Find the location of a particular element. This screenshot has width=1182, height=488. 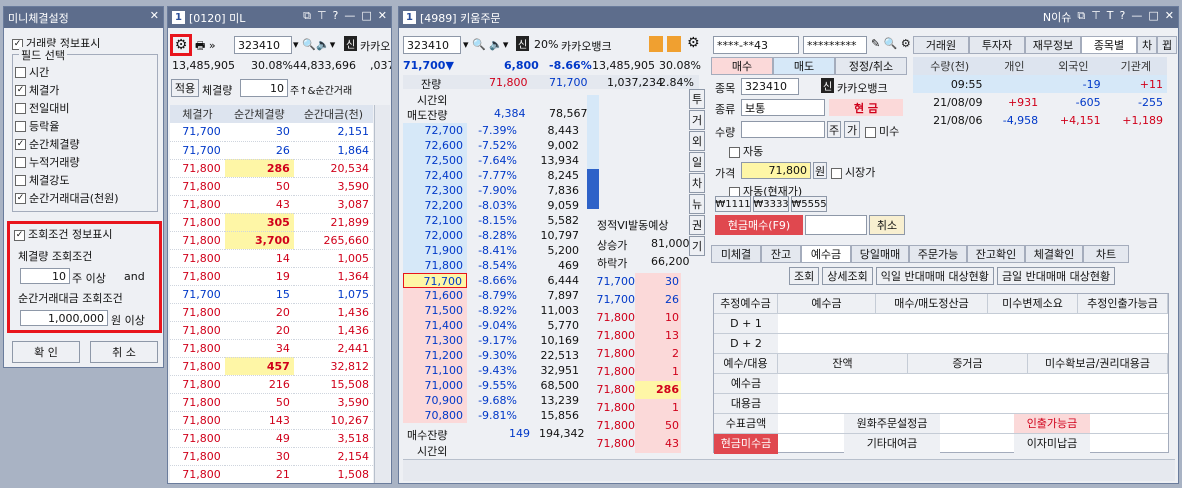

price-input: 71,800 is located at coordinates (776, 170).